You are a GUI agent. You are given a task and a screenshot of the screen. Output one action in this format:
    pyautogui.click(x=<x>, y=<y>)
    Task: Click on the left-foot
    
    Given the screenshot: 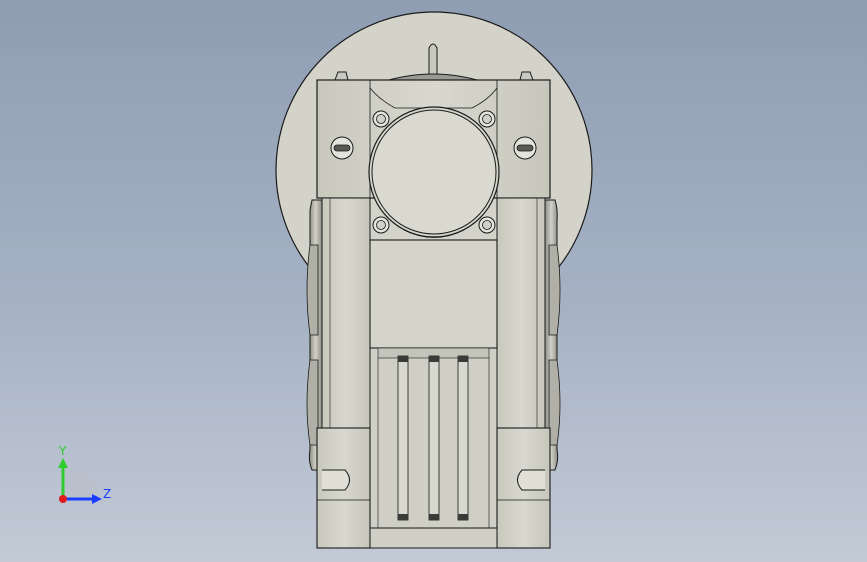 What is the action you would take?
    pyautogui.click(x=343, y=488)
    